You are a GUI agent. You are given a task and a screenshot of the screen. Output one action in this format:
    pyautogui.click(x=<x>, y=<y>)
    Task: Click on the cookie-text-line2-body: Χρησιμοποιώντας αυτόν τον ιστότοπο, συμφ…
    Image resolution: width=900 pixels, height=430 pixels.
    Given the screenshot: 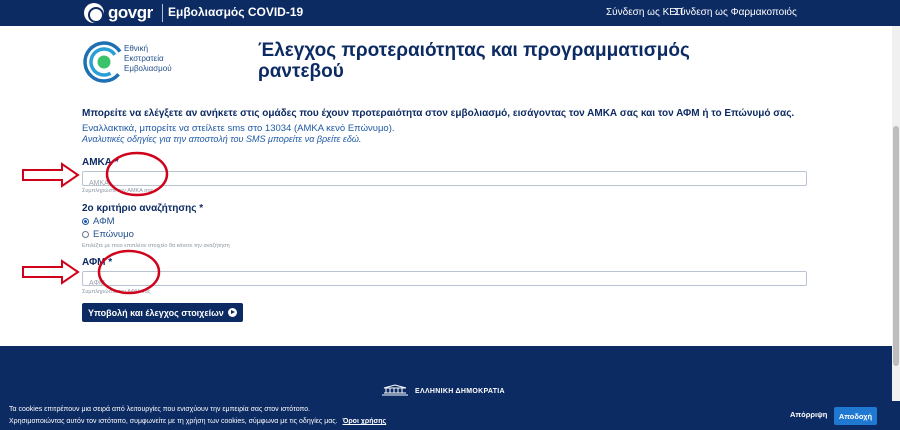 What is the action you would take?
    pyautogui.click(x=173, y=421)
    